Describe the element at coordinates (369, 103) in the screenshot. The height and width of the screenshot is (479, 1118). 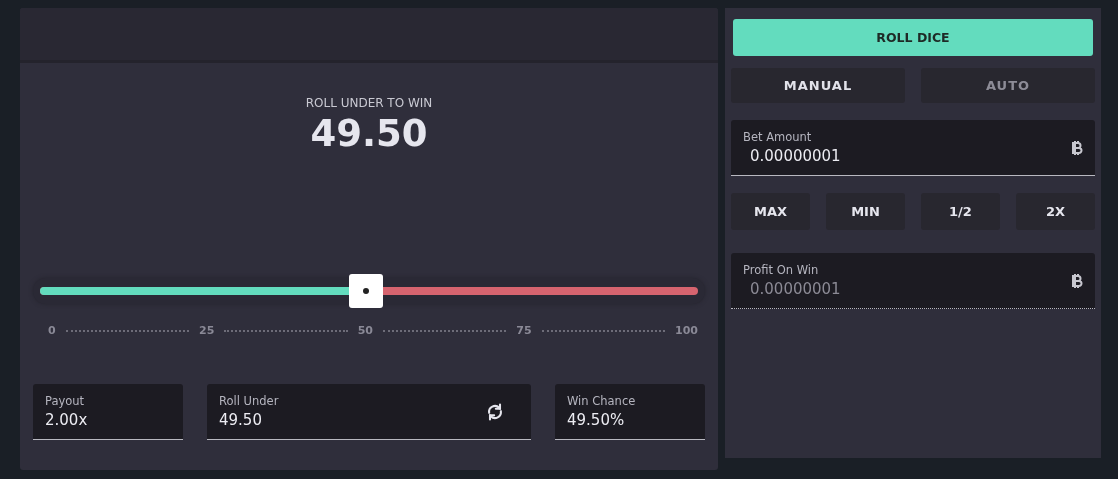
I see `roll-heading: ROLL UNDER TO WIN` at that location.